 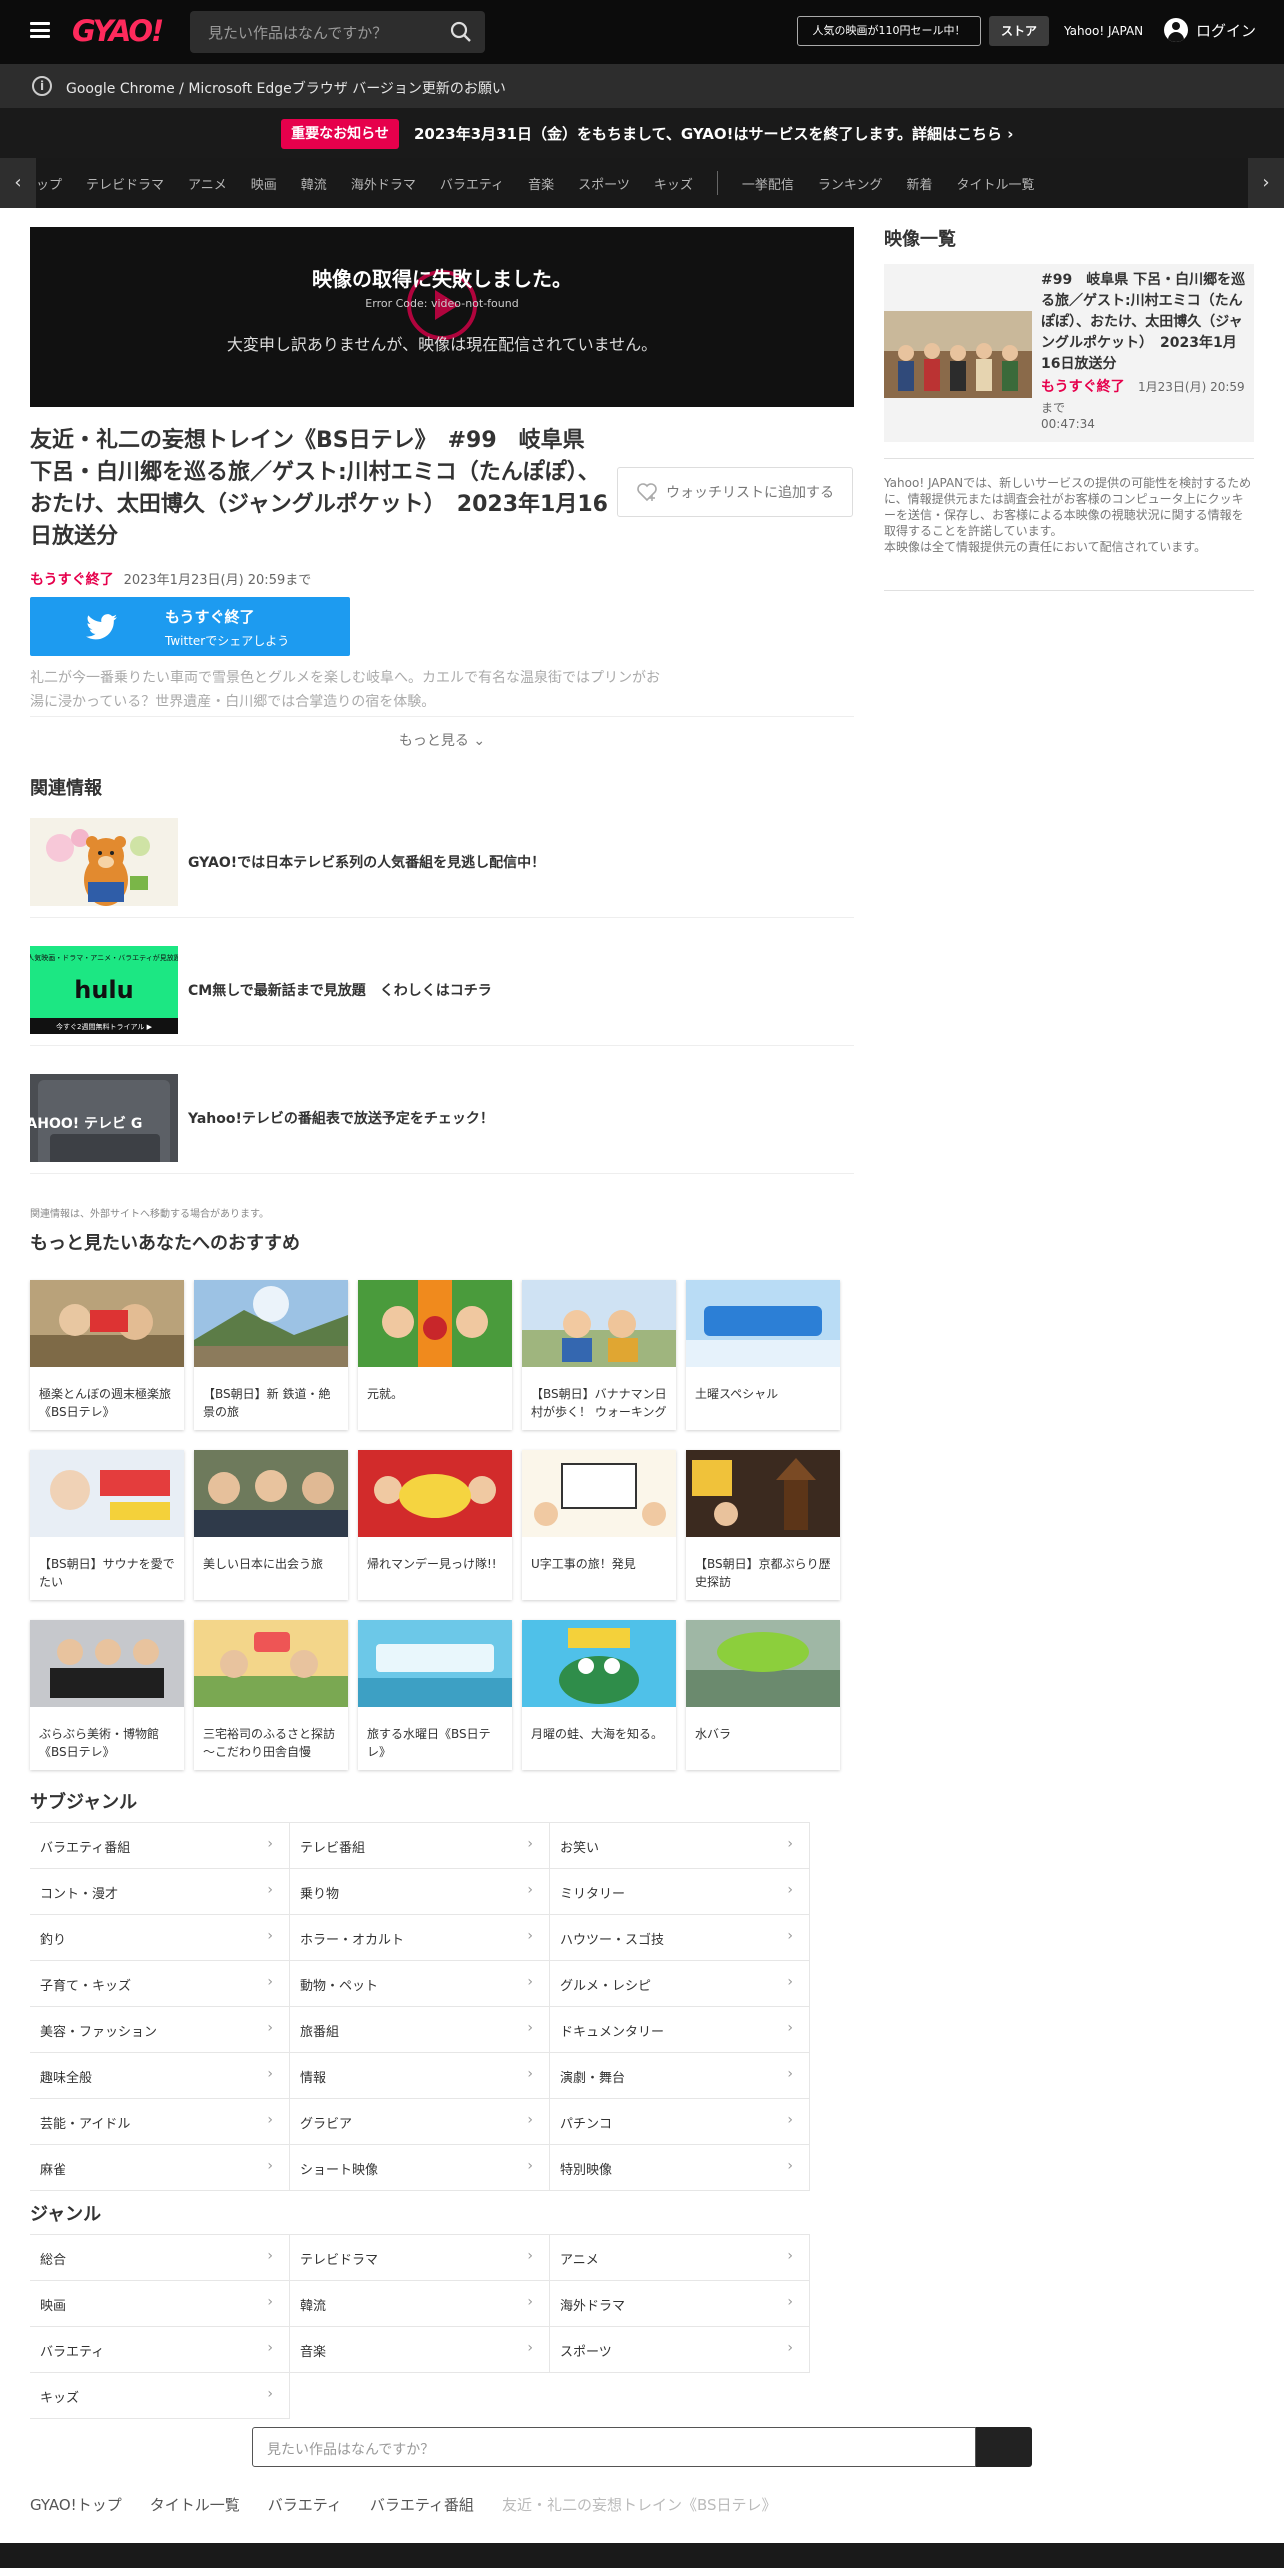 What do you see at coordinates (1191, 387) in the screenshot?
I see `available-until: 1月23日(月) 20:59` at bounding box center [1191, 387].